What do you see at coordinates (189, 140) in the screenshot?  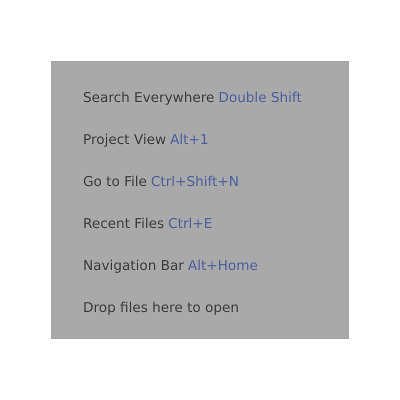 I see `shortcut-text: Alt+1` at bounding box center [189, 140].